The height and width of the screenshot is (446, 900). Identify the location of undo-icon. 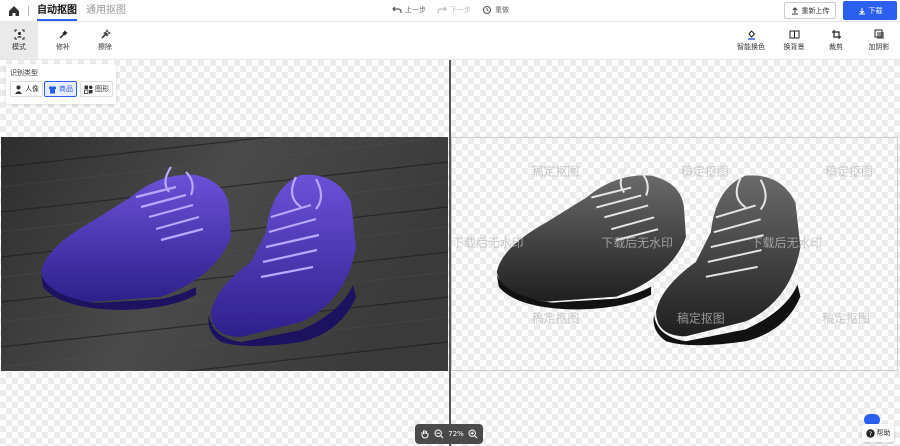
(397, 9).